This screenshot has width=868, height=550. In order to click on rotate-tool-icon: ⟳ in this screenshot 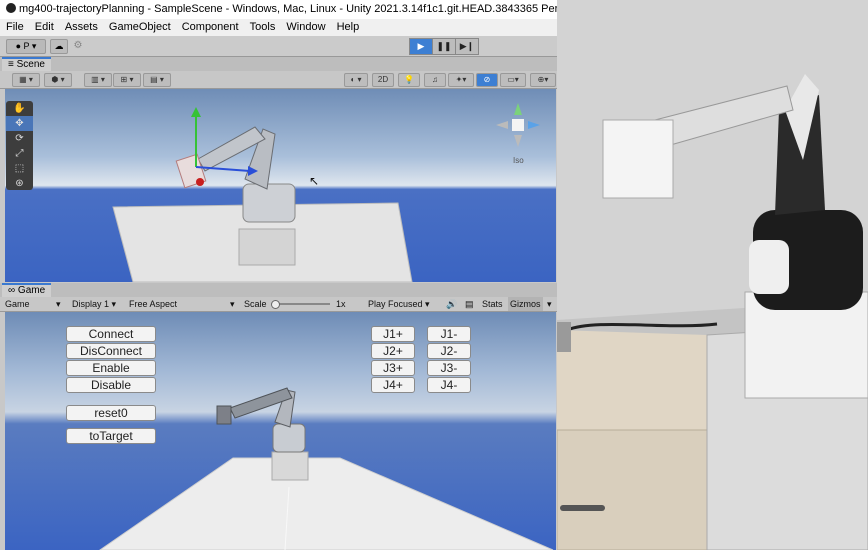, I will do `click(19, 138)`.